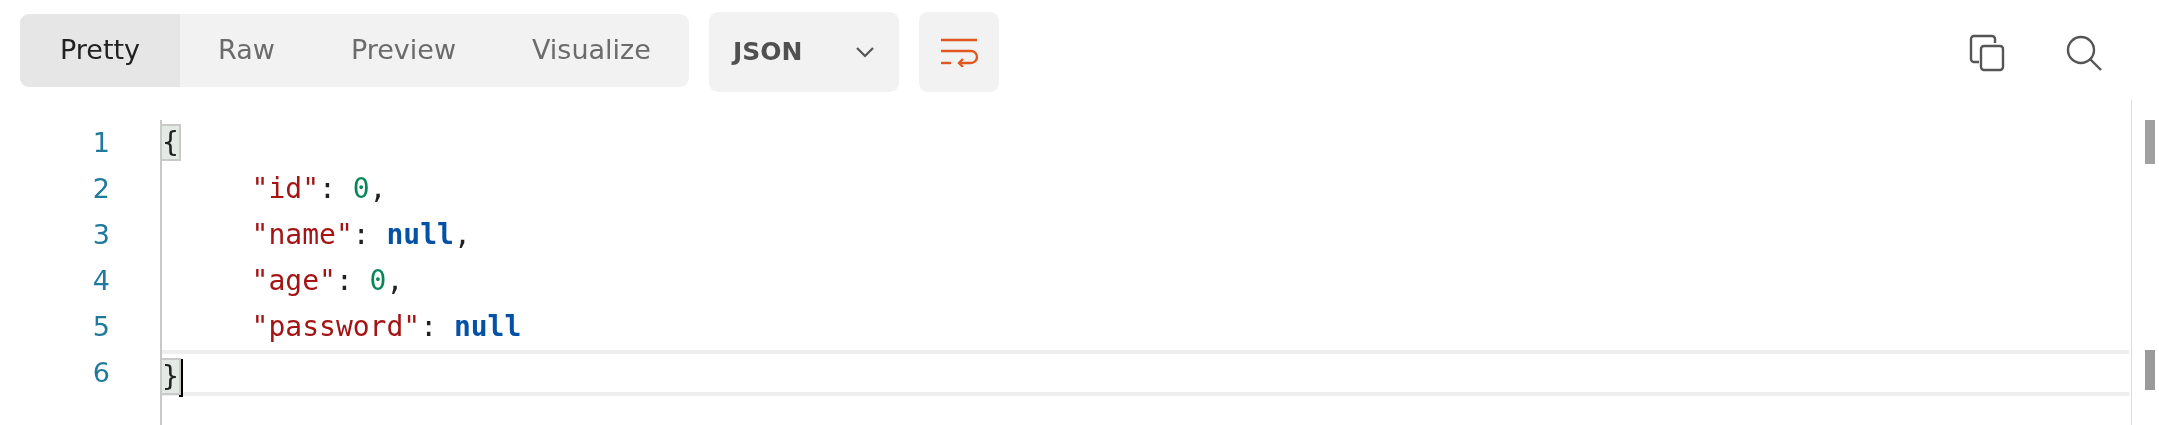 This screenshot has width=2159, height=425. I want to click on code-line: "password": null, so click(386, 326).